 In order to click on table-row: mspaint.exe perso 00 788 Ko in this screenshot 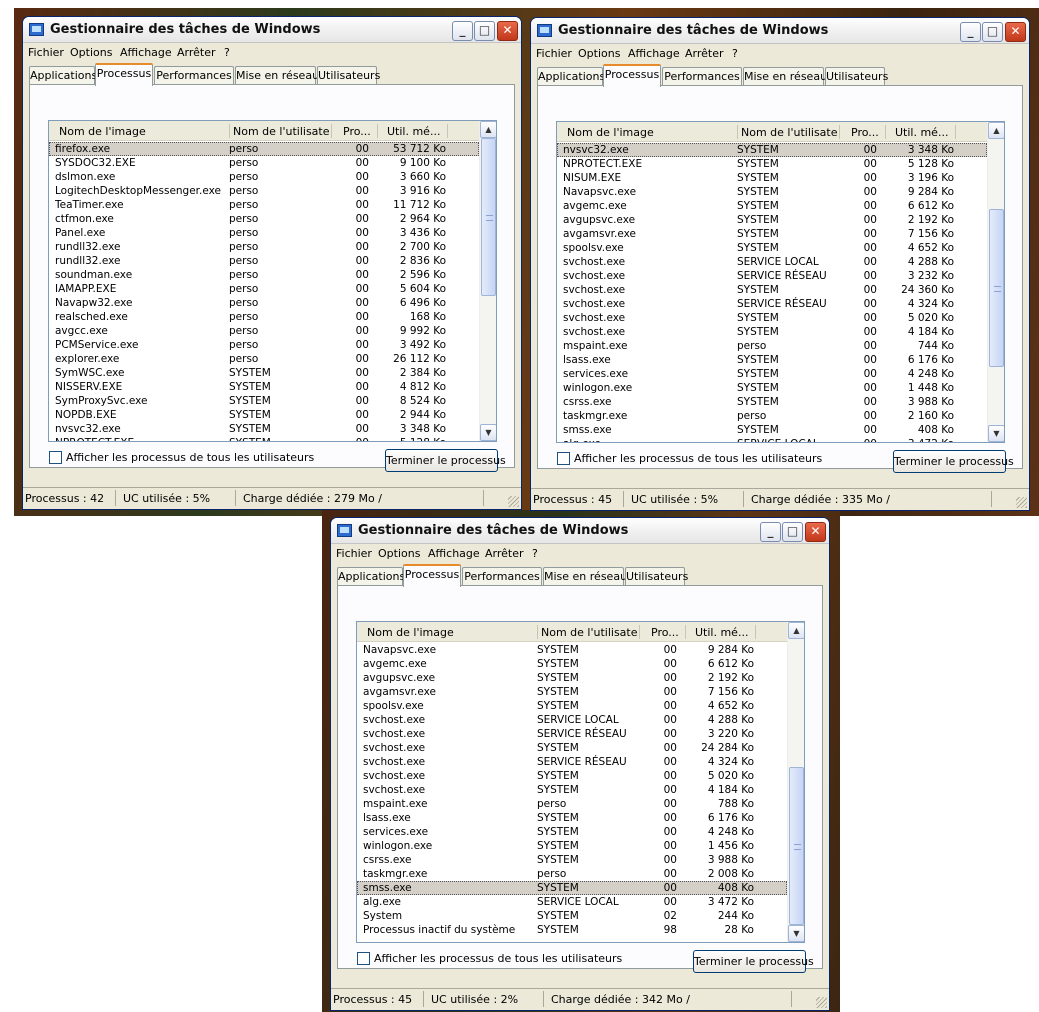, I will do `click(572, 804)`.